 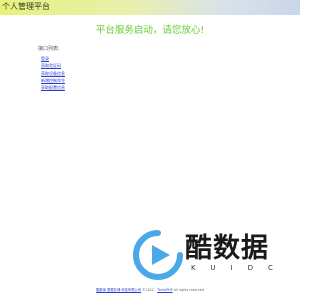 I want to click on interfaces-list: 登录 获取验证码 获取设备信息 新增控制命令 获取配置信息, so click(x=53, y=73).